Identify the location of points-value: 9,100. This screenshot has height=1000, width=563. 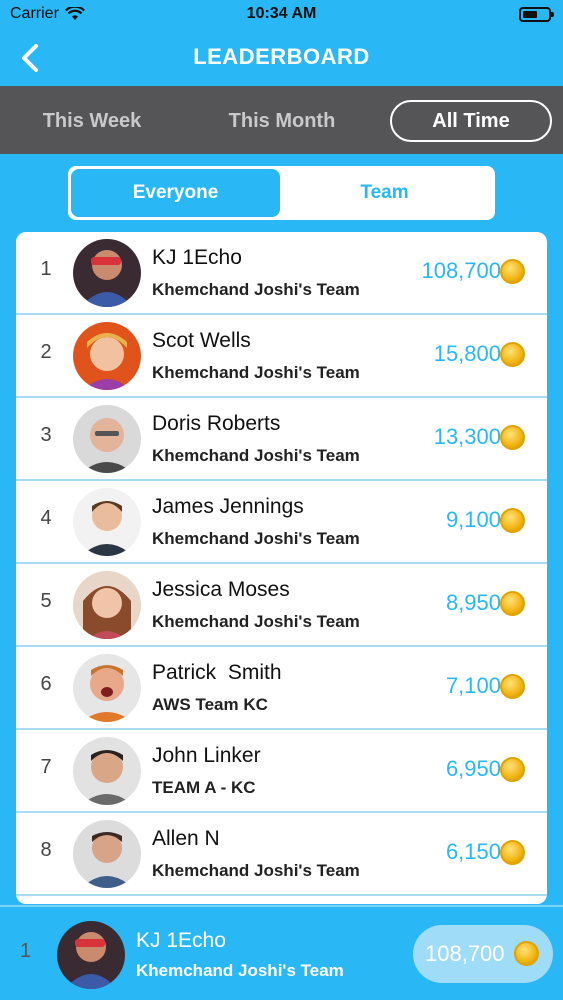
(473, 519).